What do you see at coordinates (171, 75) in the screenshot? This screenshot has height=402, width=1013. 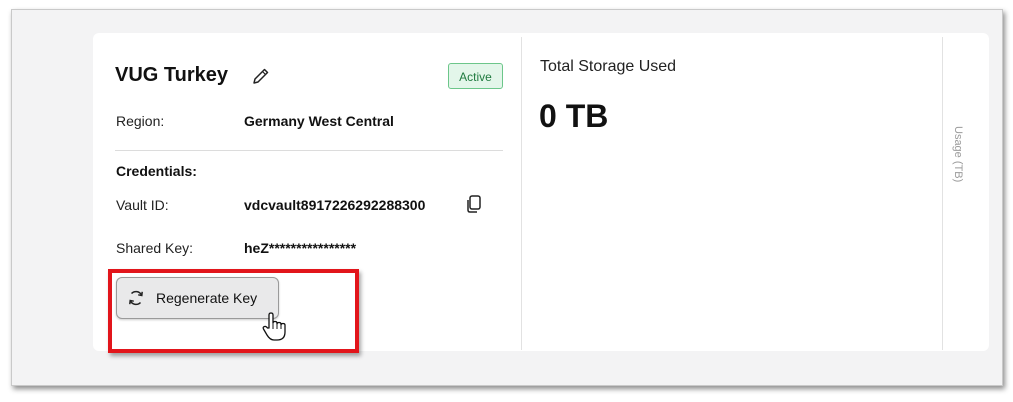 I see `vault-name: VUG Turkey` at bounding box center [171, 75].